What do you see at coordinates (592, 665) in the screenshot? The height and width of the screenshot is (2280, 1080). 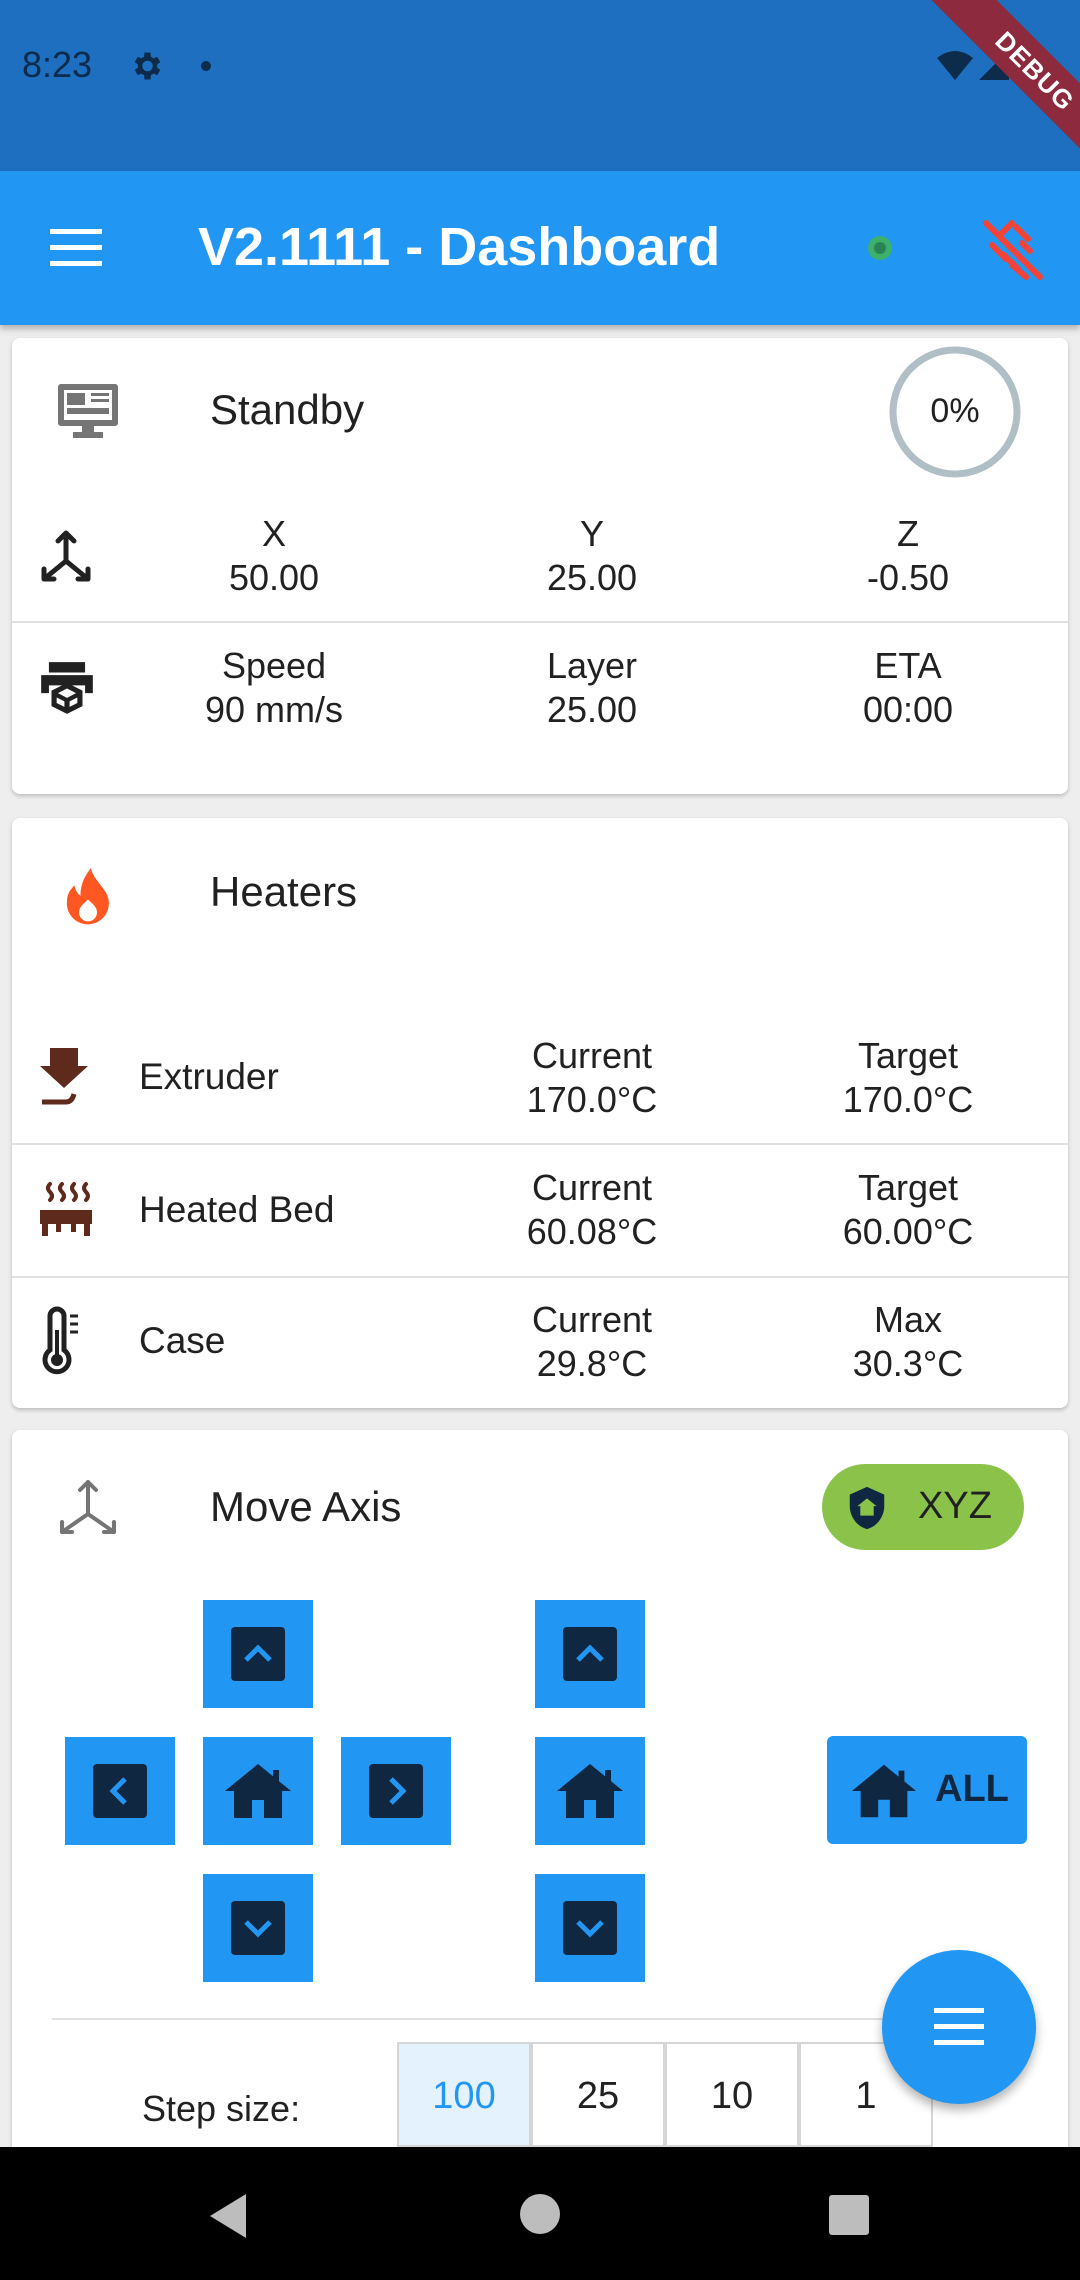 I see `job-layer-label: Layer` at bounding box center [592, 665].